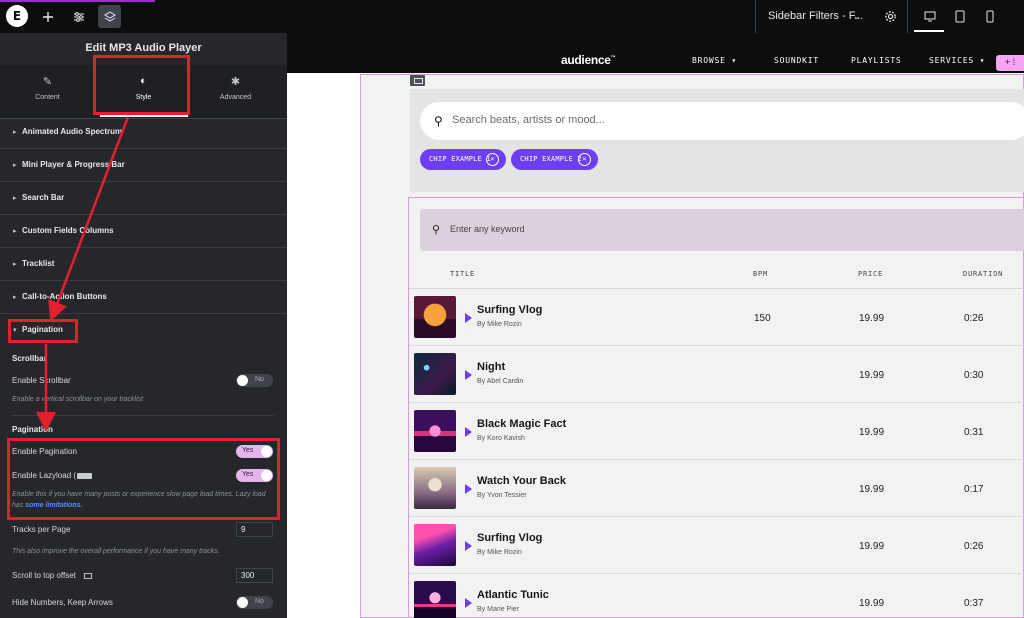 Image resolution: width=1024 pixels, height=618 pixels. I want to click on nav-services: SERVICES ▾, so click(957, 60).